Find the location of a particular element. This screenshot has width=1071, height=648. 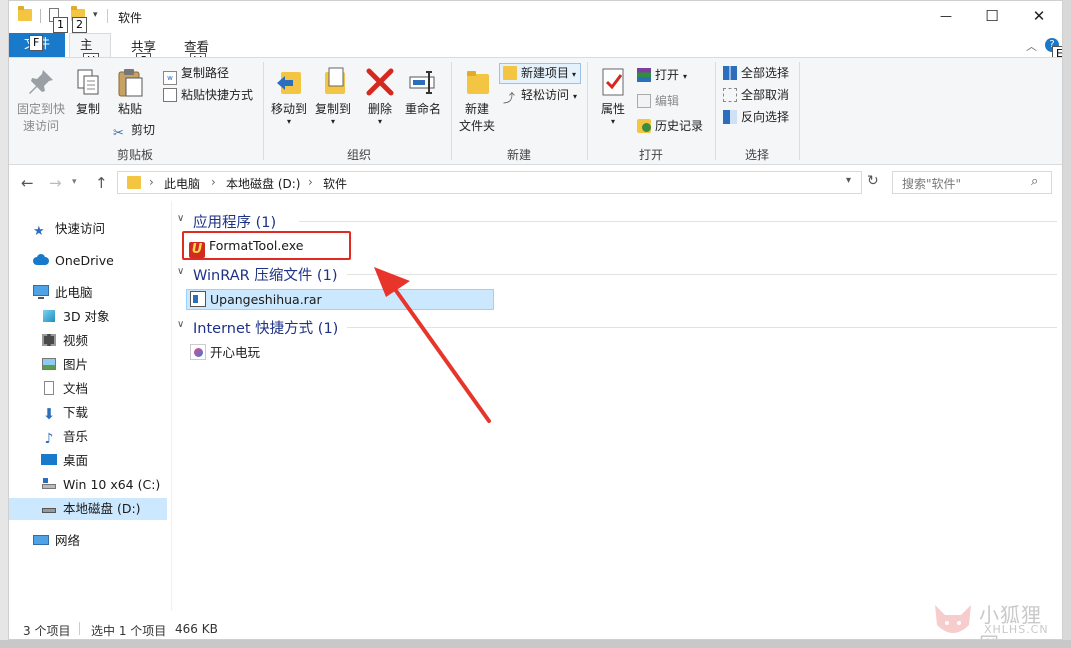

nav-label: 3D 对象 is located at coordinates (86, 316).